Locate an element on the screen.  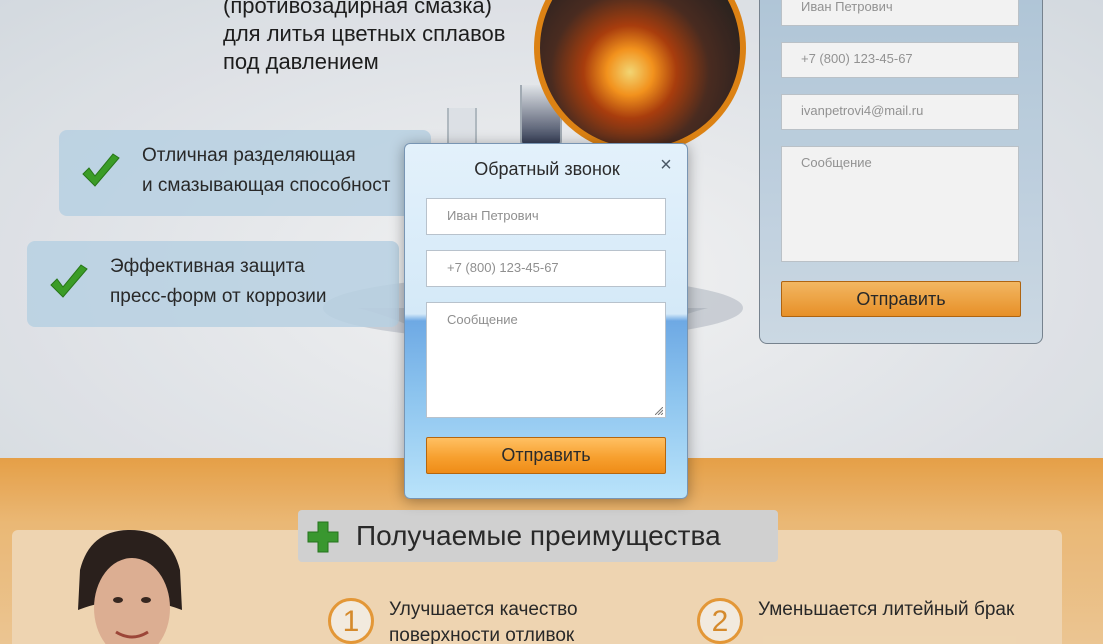
phone-input: +7 (800) 123-45-67 is located at coordinates (546, 268).